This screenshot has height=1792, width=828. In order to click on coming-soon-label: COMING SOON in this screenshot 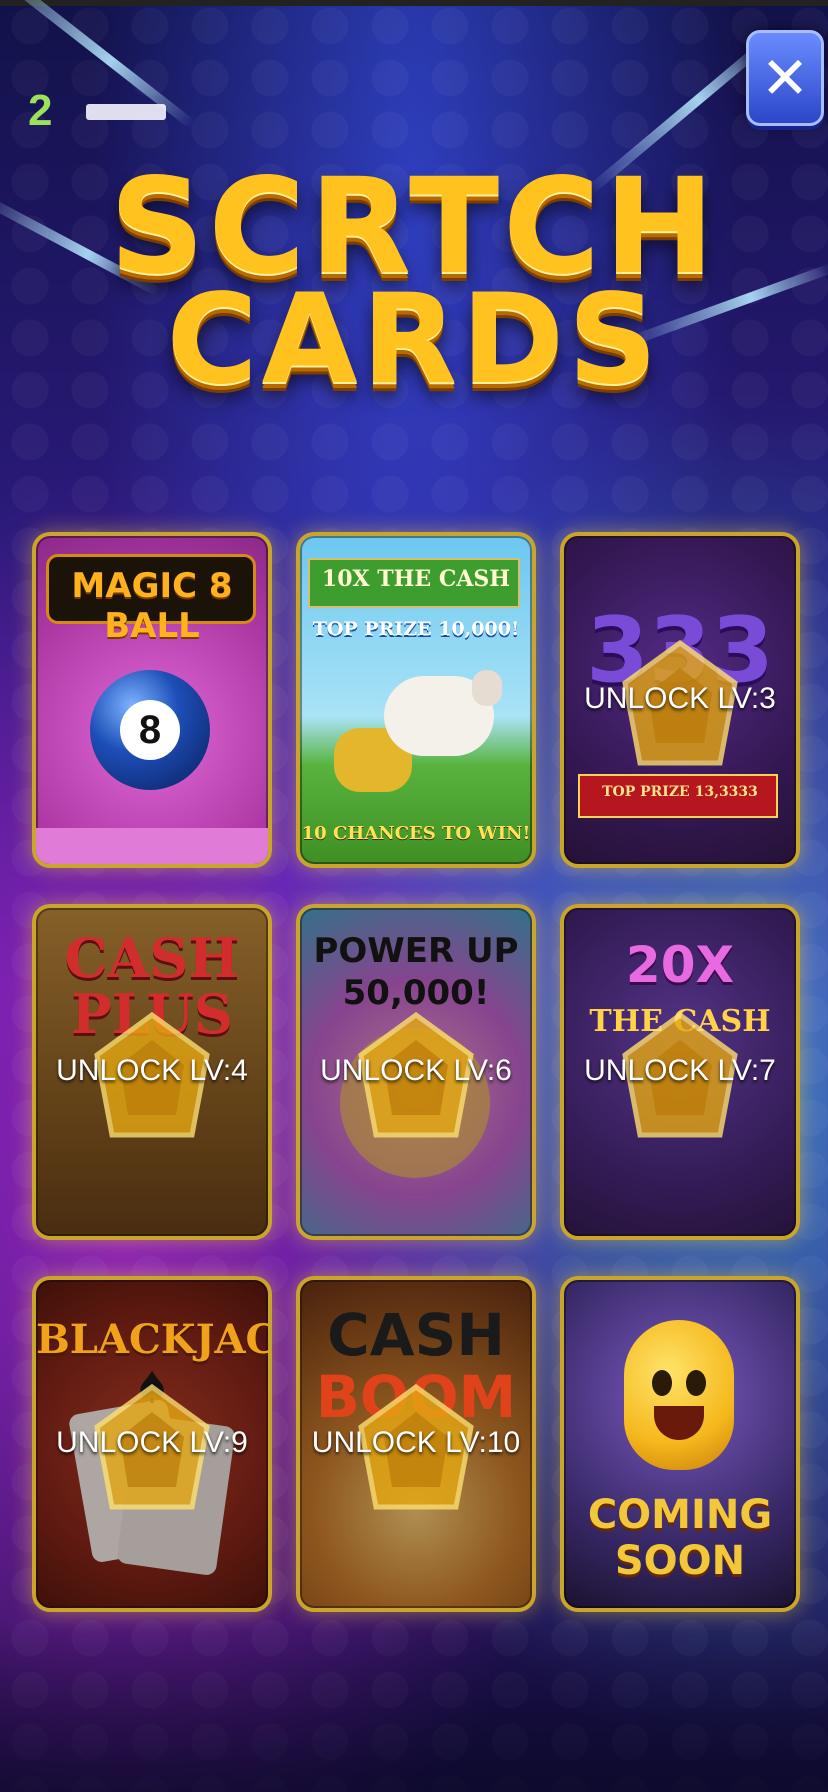, I will do `click(680, 1538)`.